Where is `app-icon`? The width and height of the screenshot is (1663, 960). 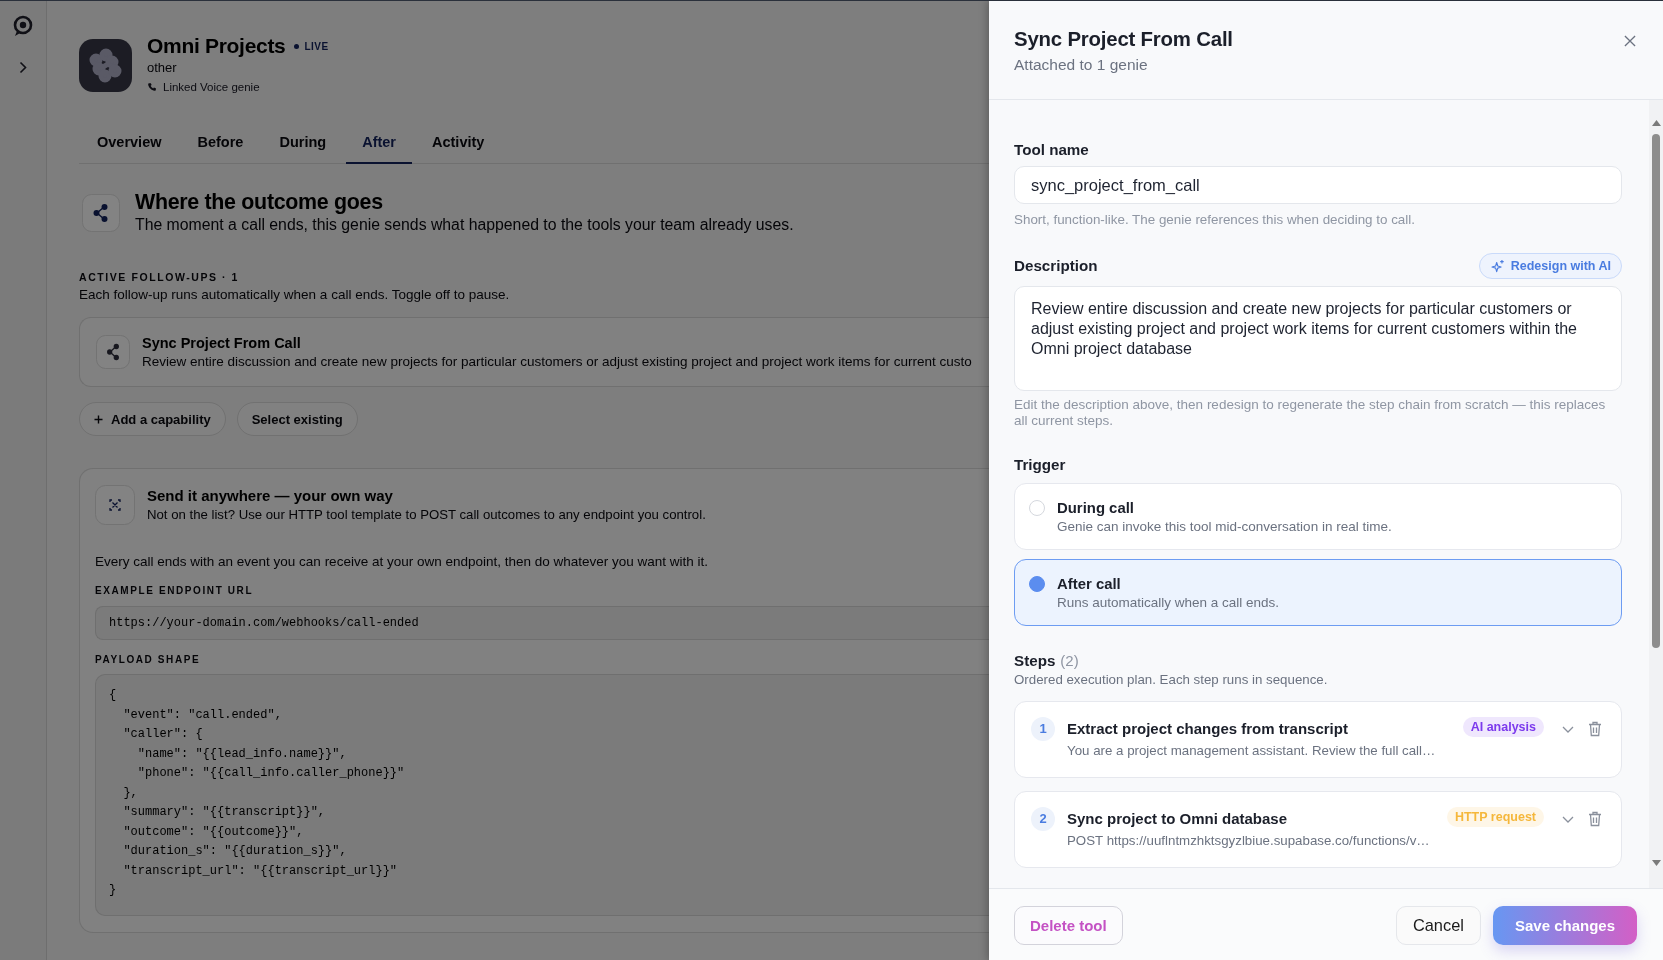 app-icon is located at coordinates (105, 65).